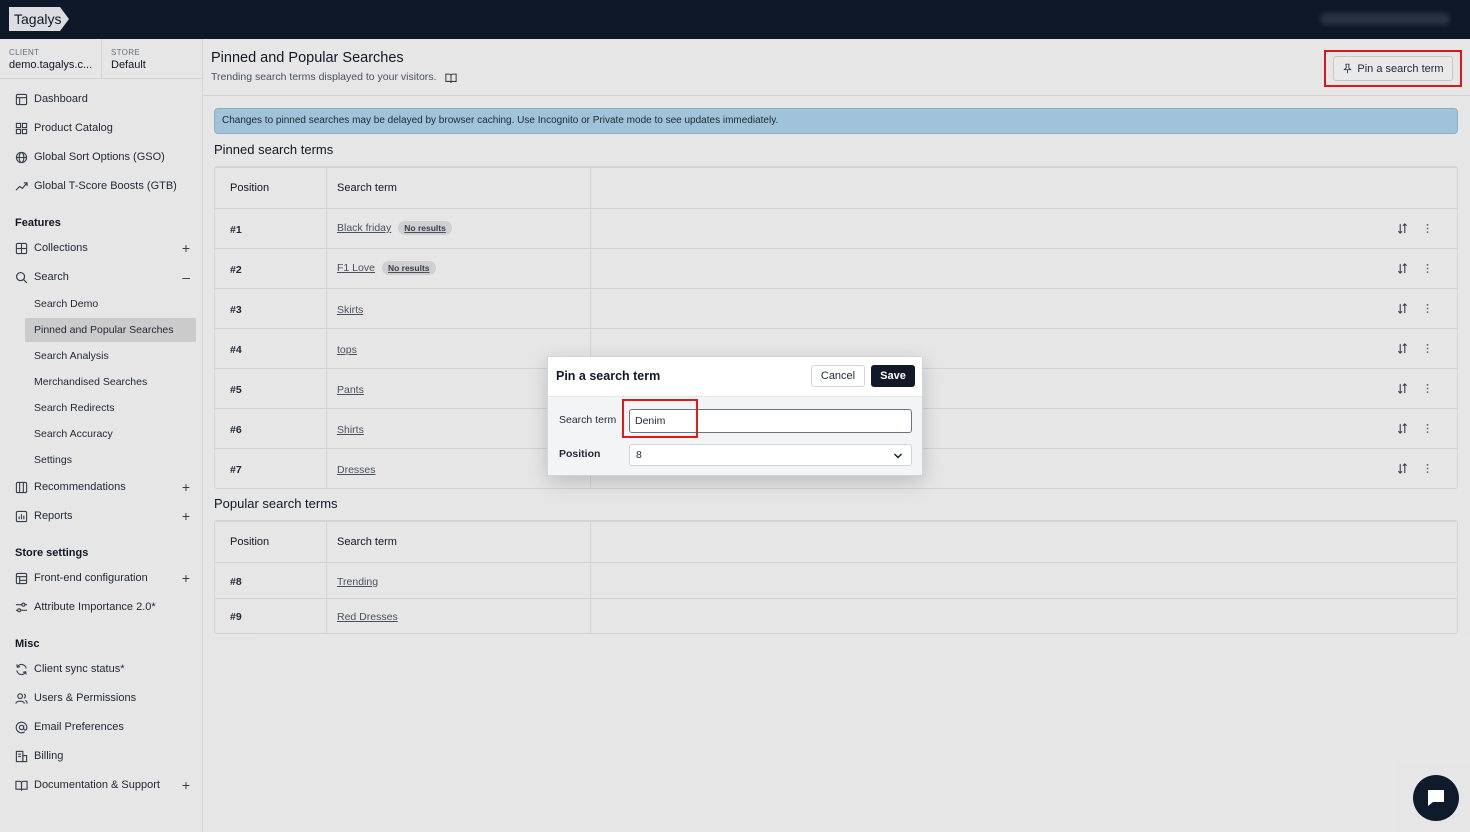 This screenshot has width=1470, height=832. What do you see at coordinates (588, 420) in the screenshot?
I see `search-term-label: Search term` at bounding box center [588, 420].